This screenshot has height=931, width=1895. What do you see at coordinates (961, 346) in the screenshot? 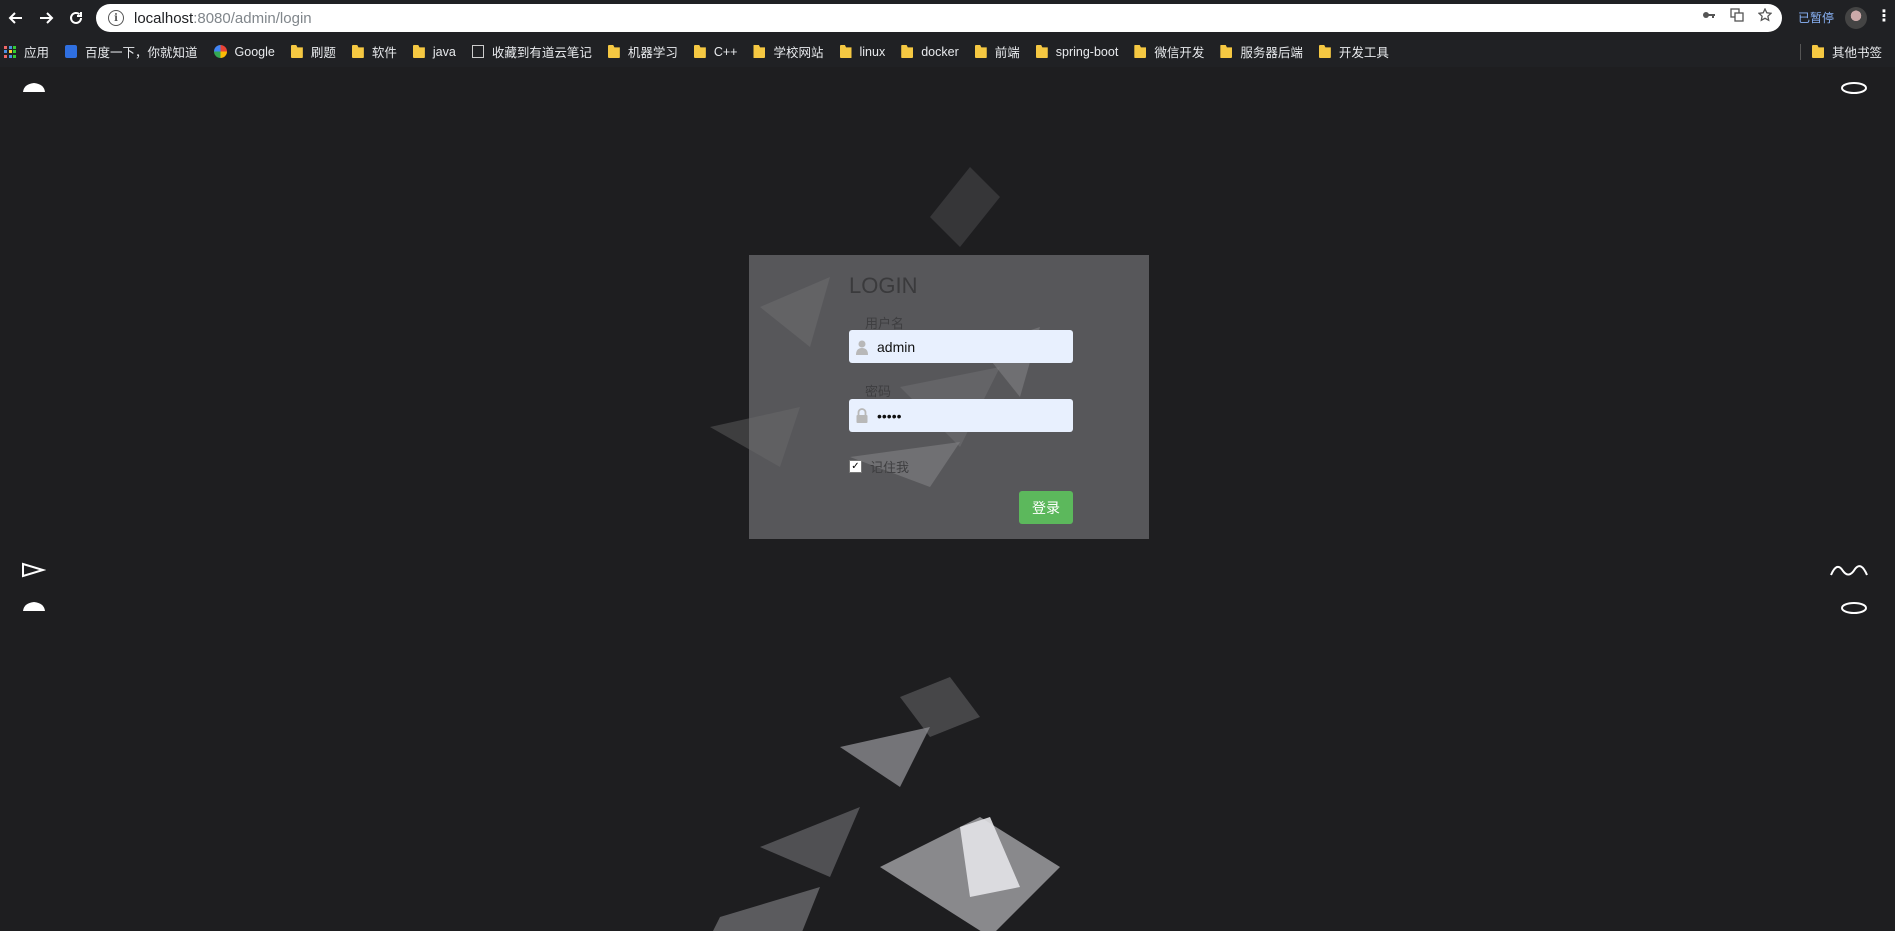
I see `username-field: admin` at bounding box center [961, 346].